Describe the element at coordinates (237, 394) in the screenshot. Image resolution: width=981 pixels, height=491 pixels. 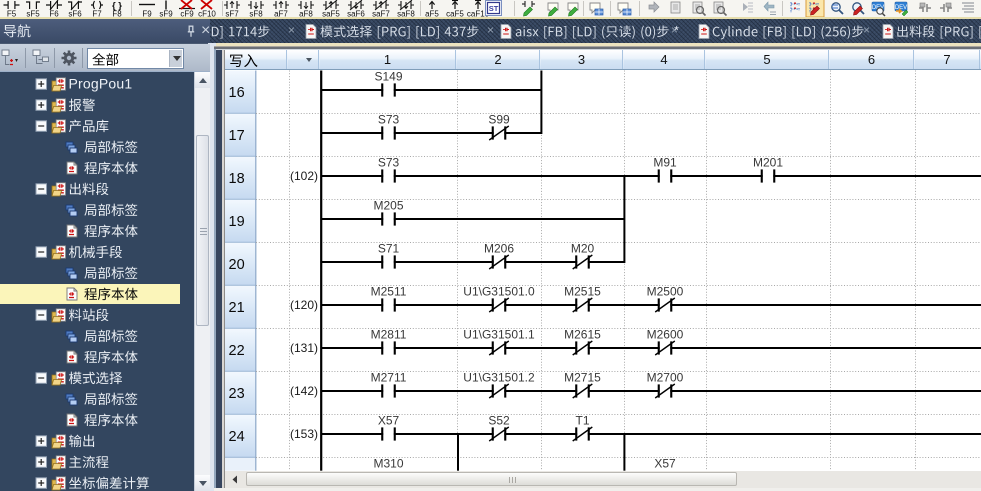
I see `svg-text: 23` at that location.